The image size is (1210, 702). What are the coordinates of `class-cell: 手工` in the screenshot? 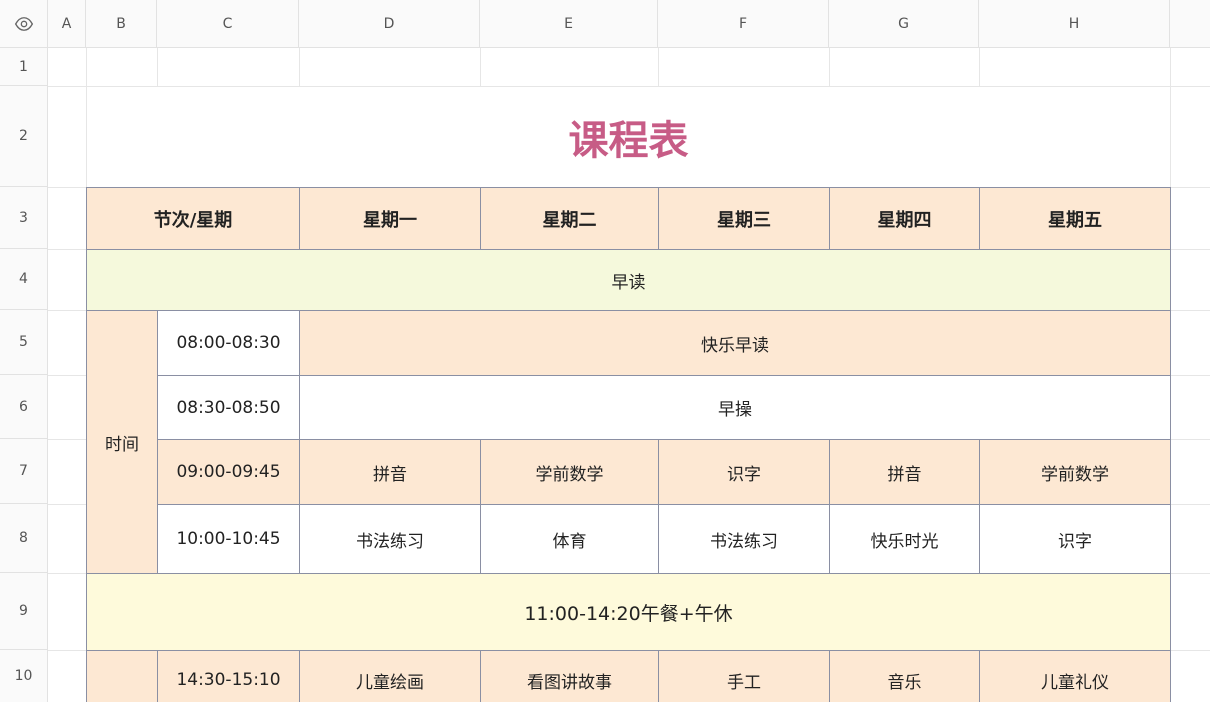 It's located at (744, 676).